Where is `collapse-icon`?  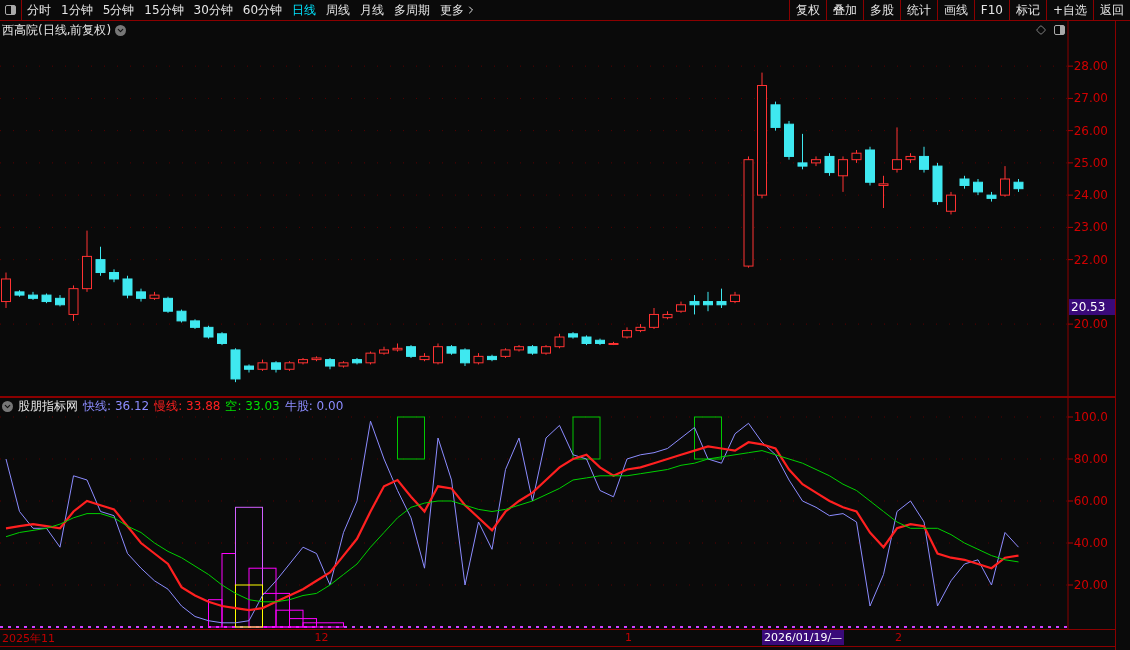 collapse-icon is located at coordinates (7, 406).